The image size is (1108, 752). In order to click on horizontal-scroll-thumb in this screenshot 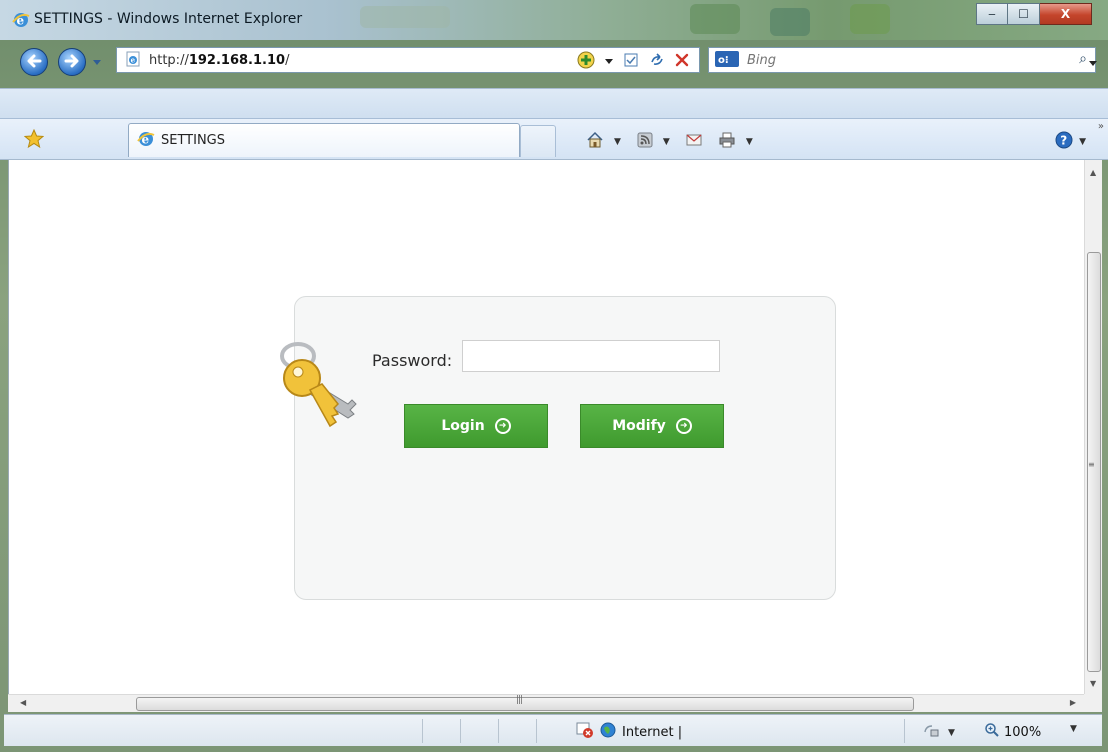, I will do `click(525, 704)`.